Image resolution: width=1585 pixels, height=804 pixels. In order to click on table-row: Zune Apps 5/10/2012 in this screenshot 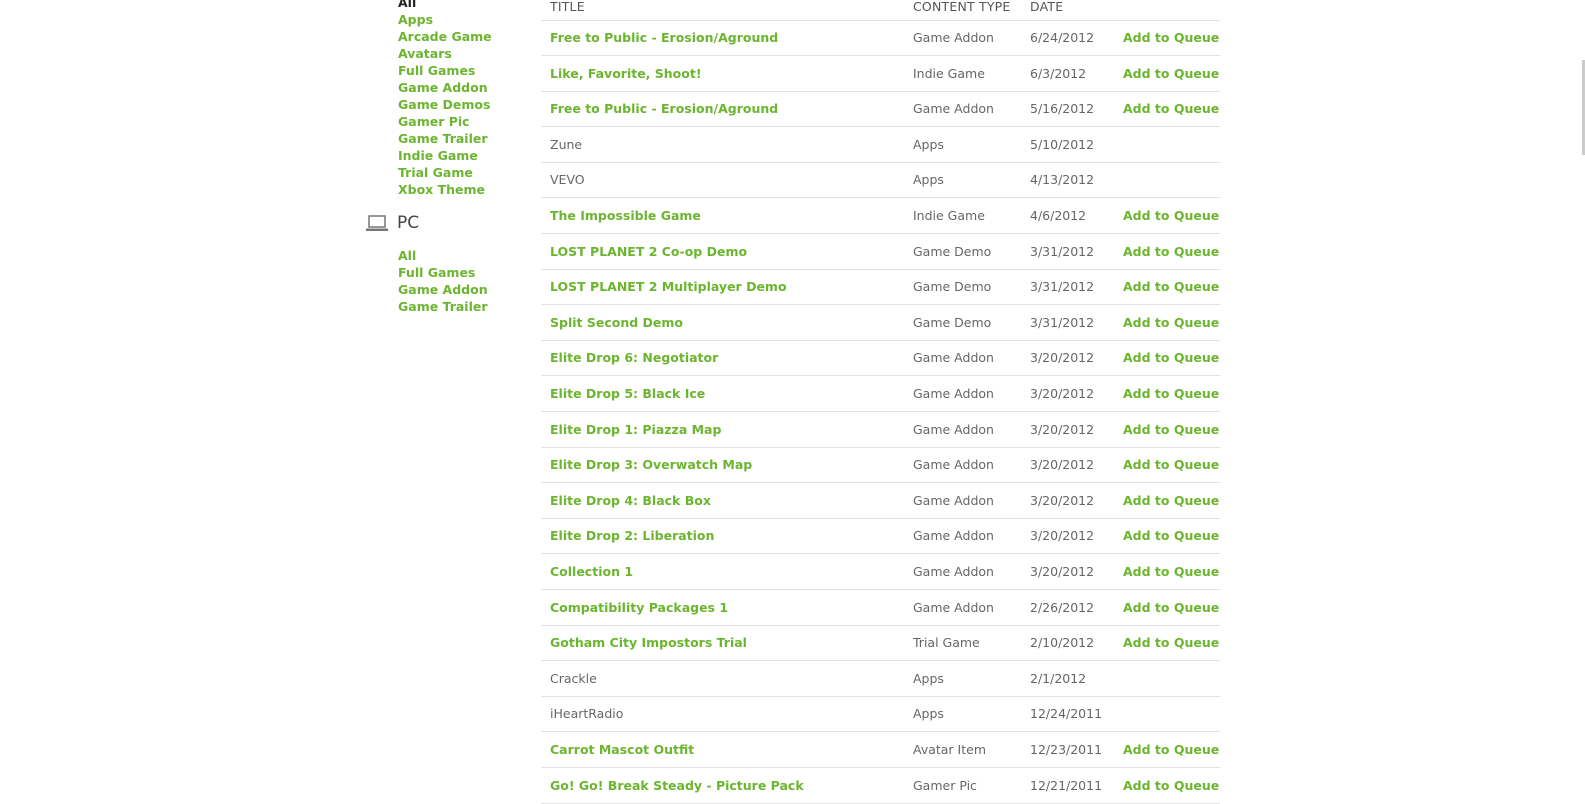, I will do `click(880, 145)`.